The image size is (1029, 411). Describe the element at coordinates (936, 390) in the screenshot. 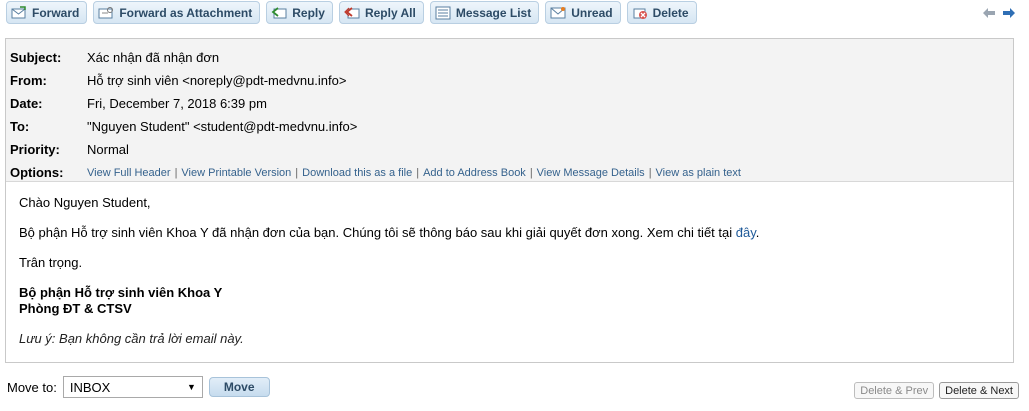

I see `delete-nav-buttons: Delete & Prev Delete & Next` at that location.